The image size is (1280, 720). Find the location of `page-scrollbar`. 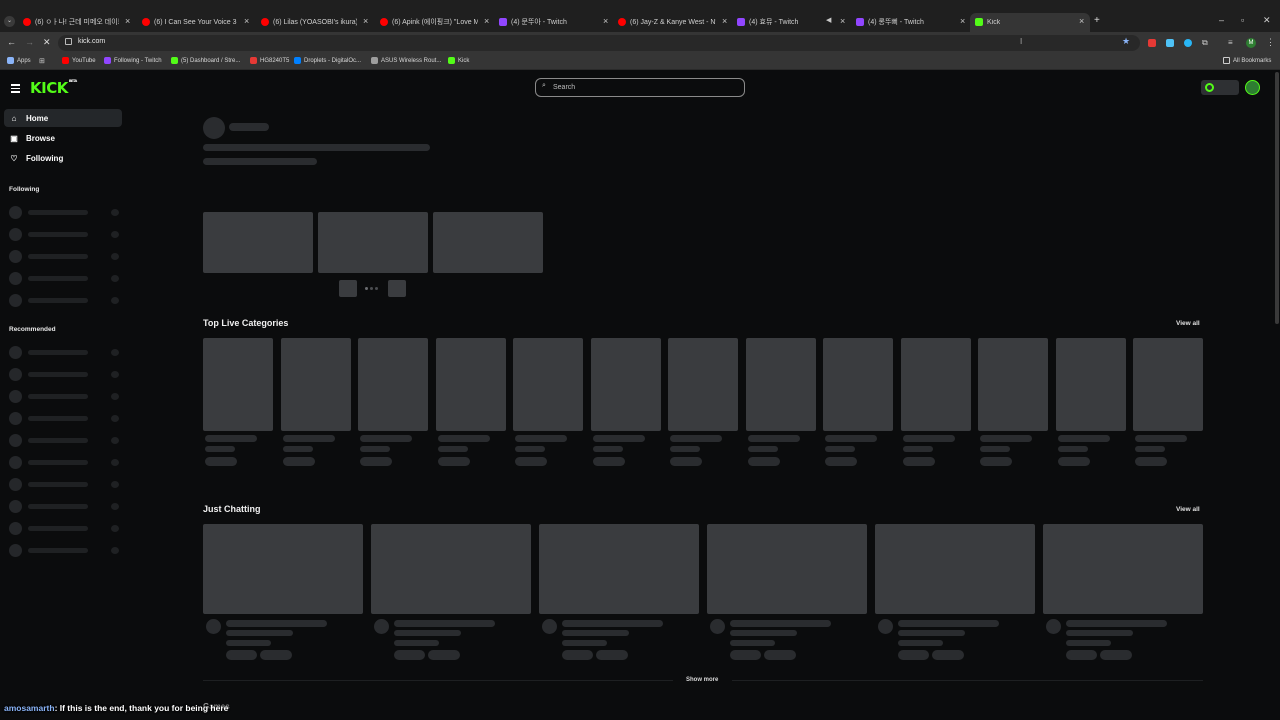

page-scrollbar is located at coordinates (1277, 198).